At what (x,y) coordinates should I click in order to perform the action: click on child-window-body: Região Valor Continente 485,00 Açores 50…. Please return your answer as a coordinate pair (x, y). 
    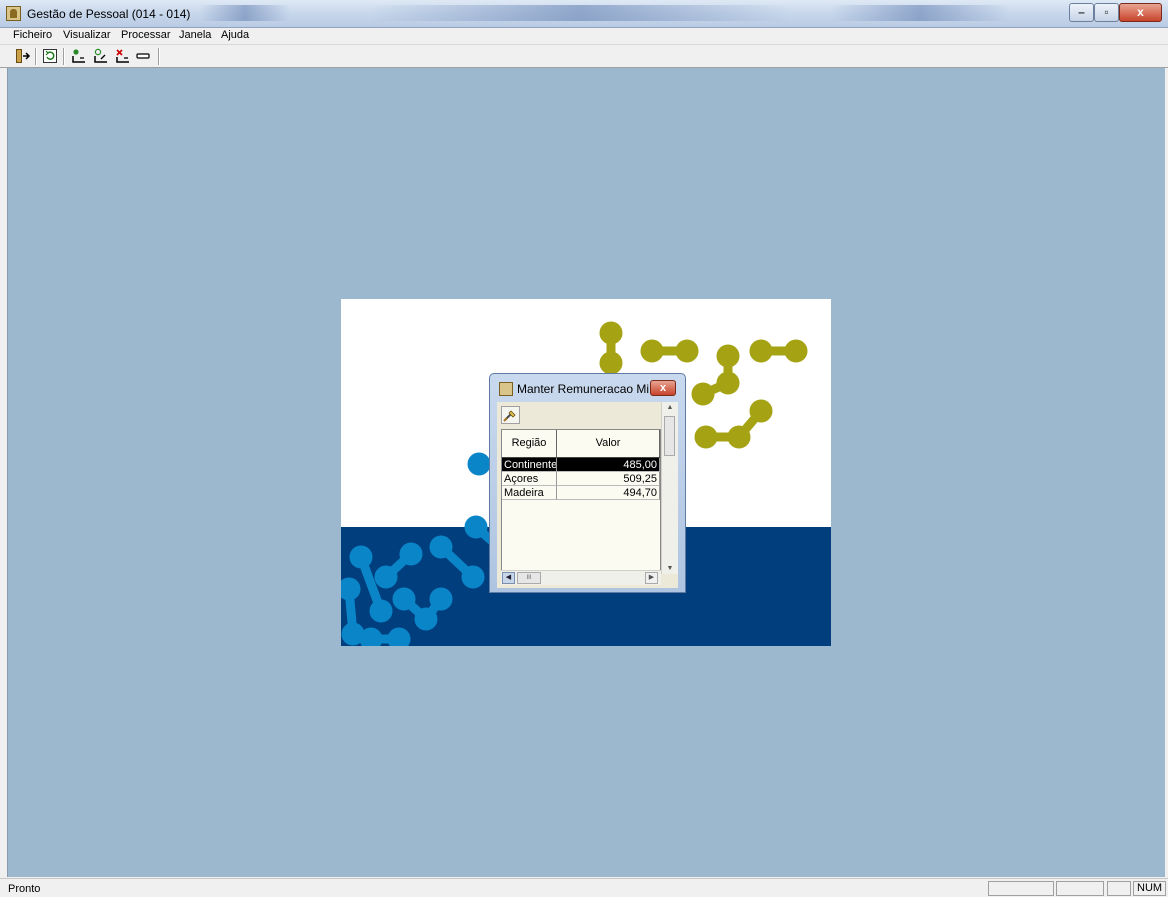
    Looking at the image, I should click on (587, 495).